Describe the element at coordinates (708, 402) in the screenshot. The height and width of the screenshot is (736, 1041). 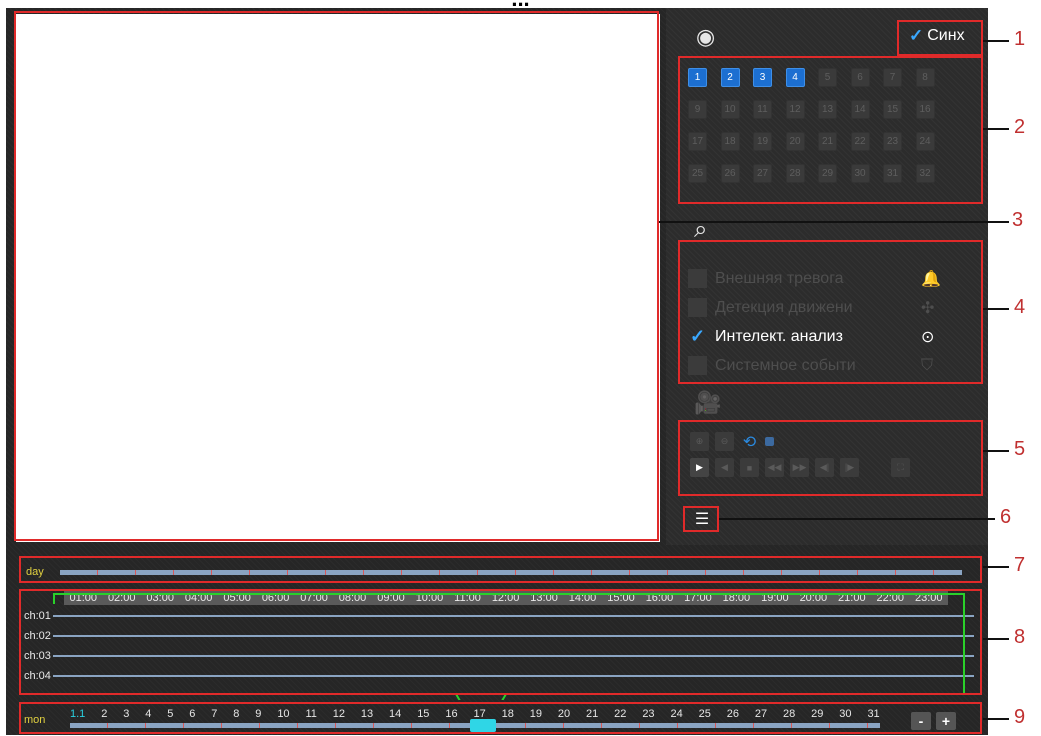
I see `video-camera-icon: 🎥` at that location.